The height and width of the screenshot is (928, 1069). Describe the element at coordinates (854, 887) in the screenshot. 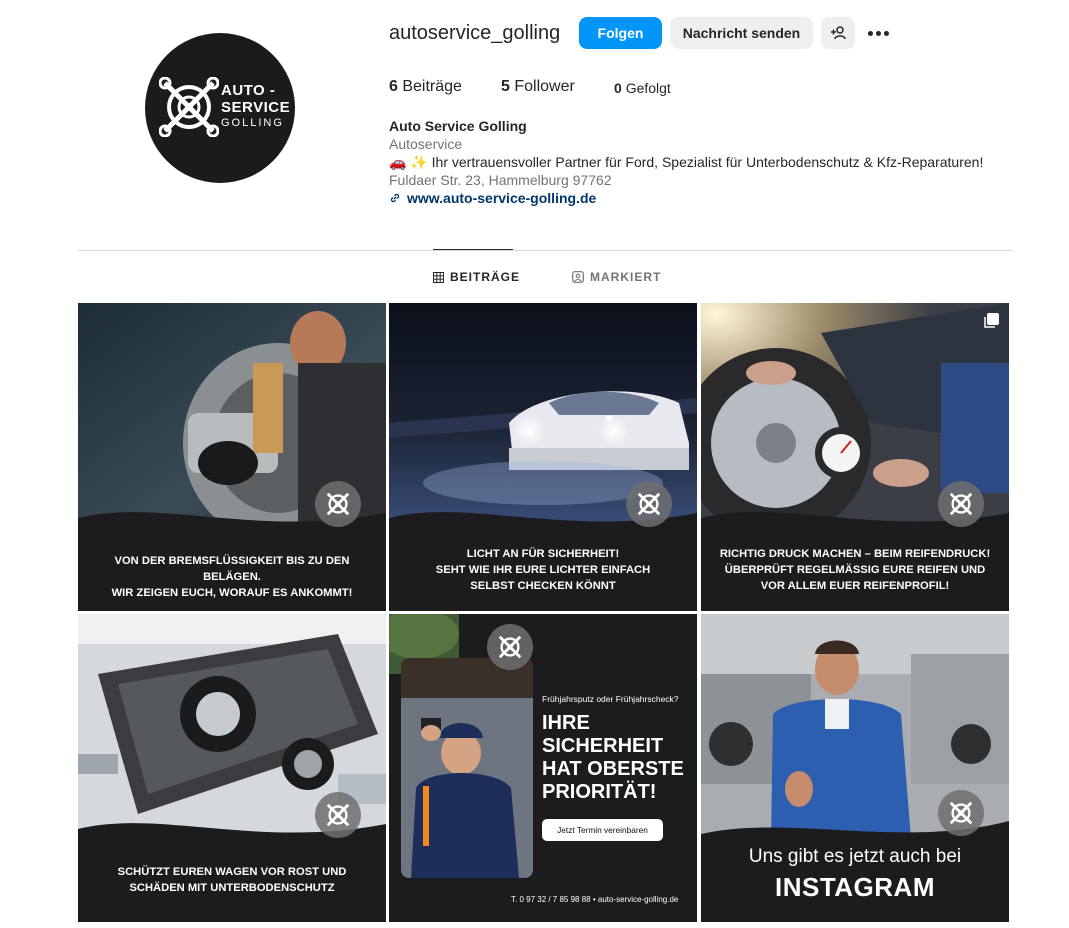

I see `promo-title: INSTAGRAM` at that location.